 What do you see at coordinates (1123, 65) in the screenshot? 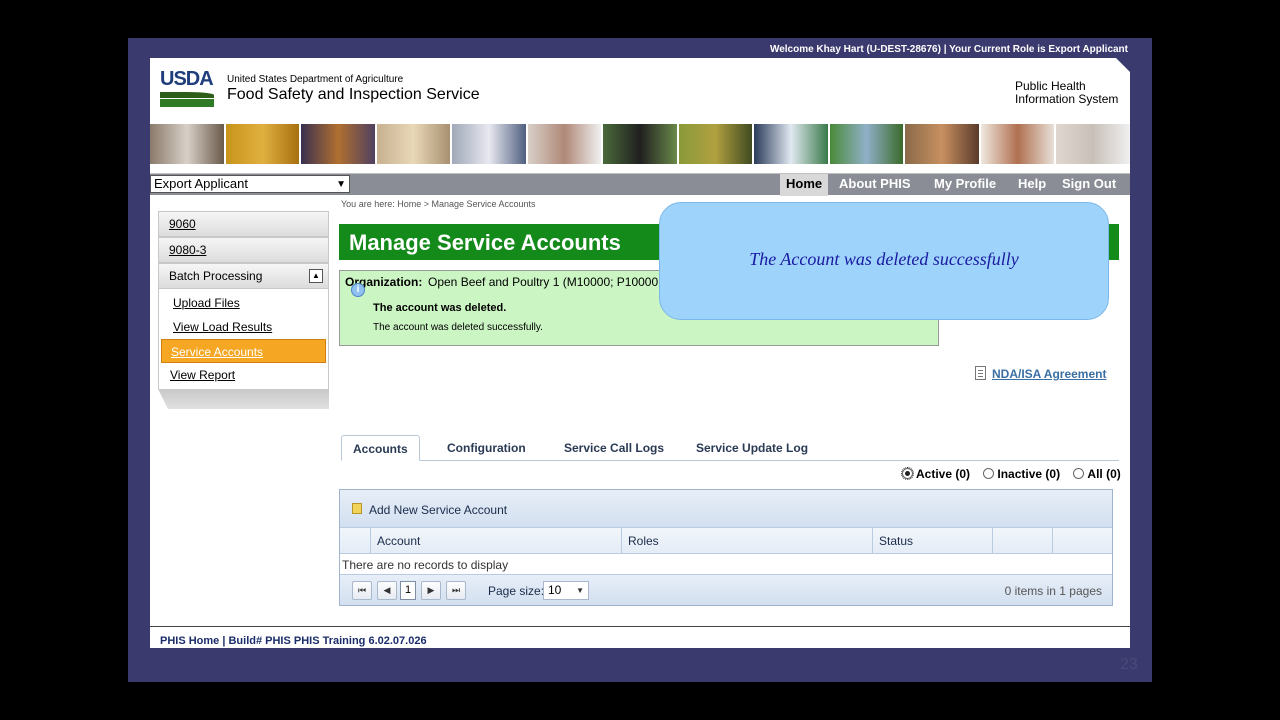
I see `corner-fold` at bounding box center [1123, 65].